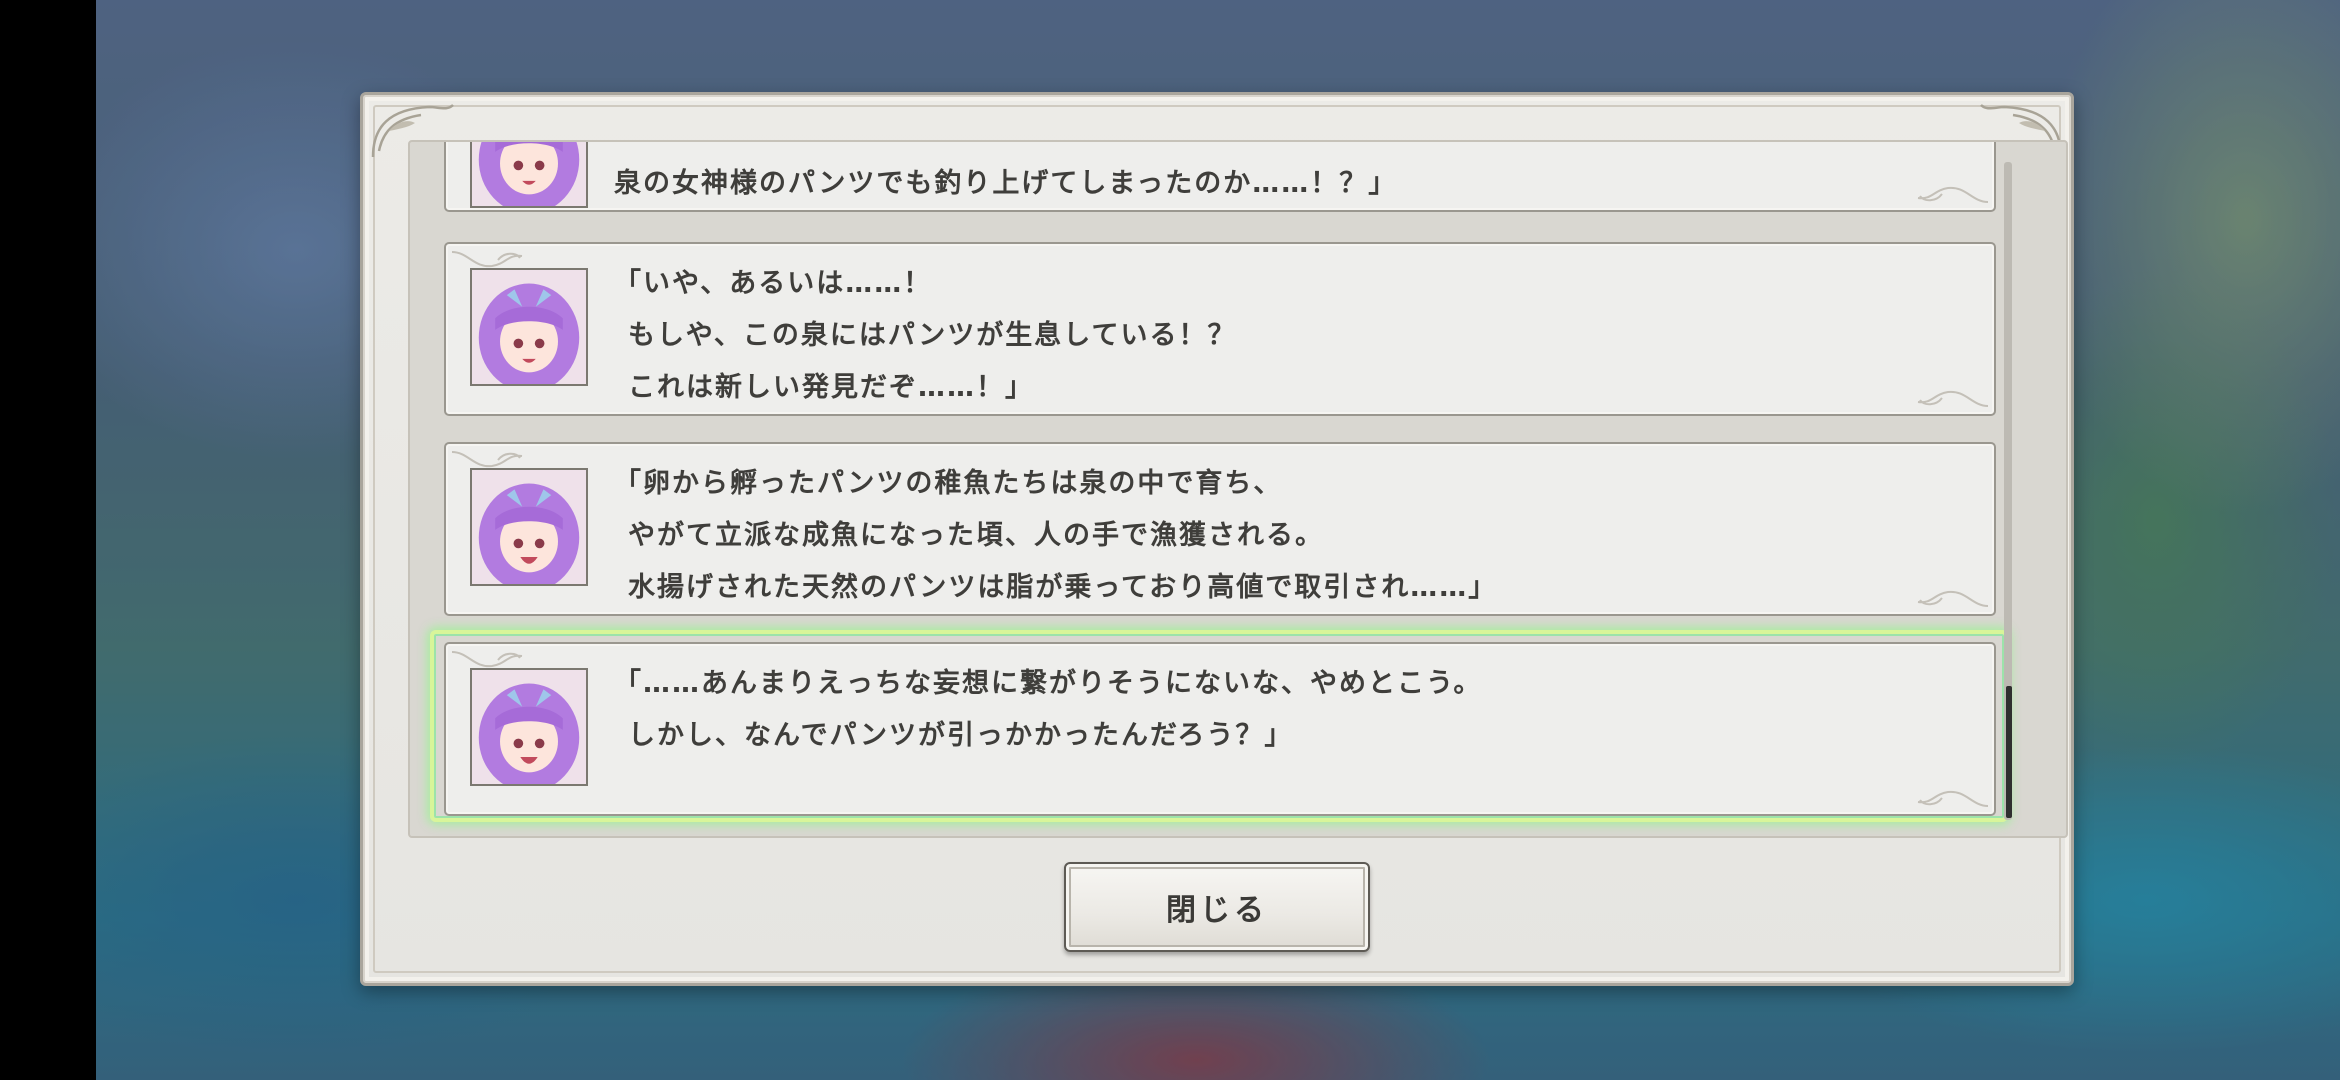 The image size is (2340, 1080). I want to click on dialogue-line: もしや、この泉にはパンツが生息している！？, so click(932, 335).